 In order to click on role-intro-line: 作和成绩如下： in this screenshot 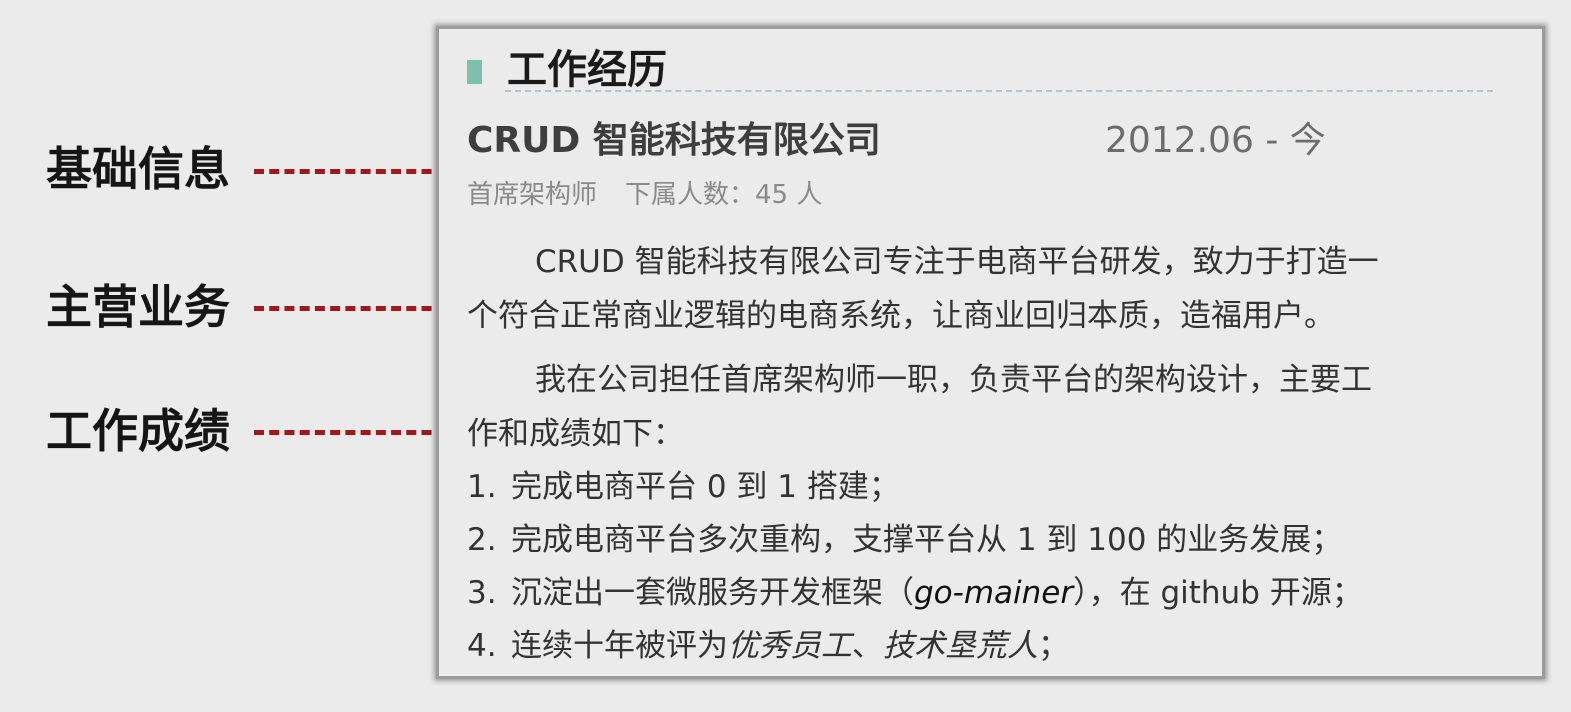, I will do `click(575, 434)`.